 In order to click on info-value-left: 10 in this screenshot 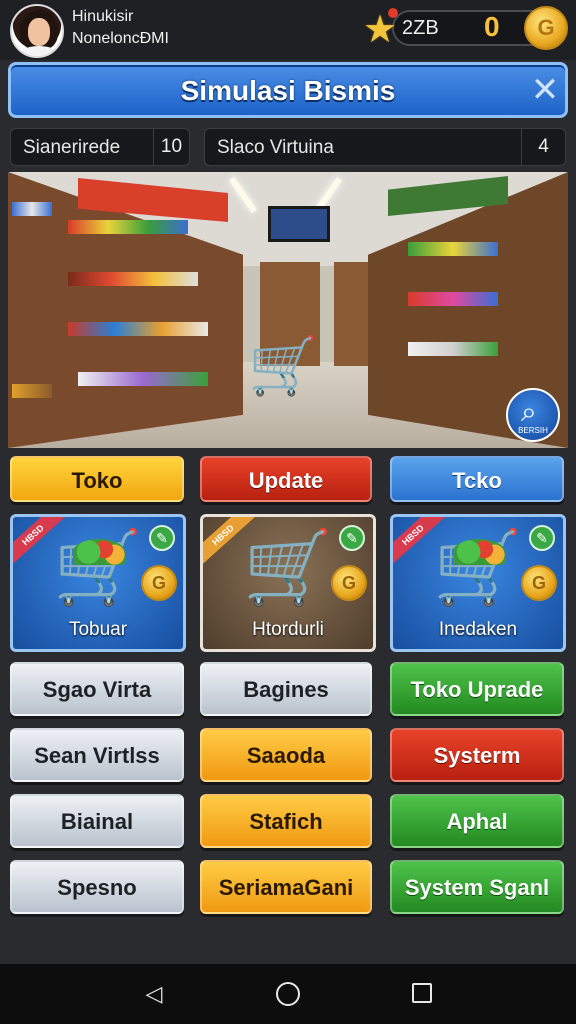, I will do `click(171, 147)`.